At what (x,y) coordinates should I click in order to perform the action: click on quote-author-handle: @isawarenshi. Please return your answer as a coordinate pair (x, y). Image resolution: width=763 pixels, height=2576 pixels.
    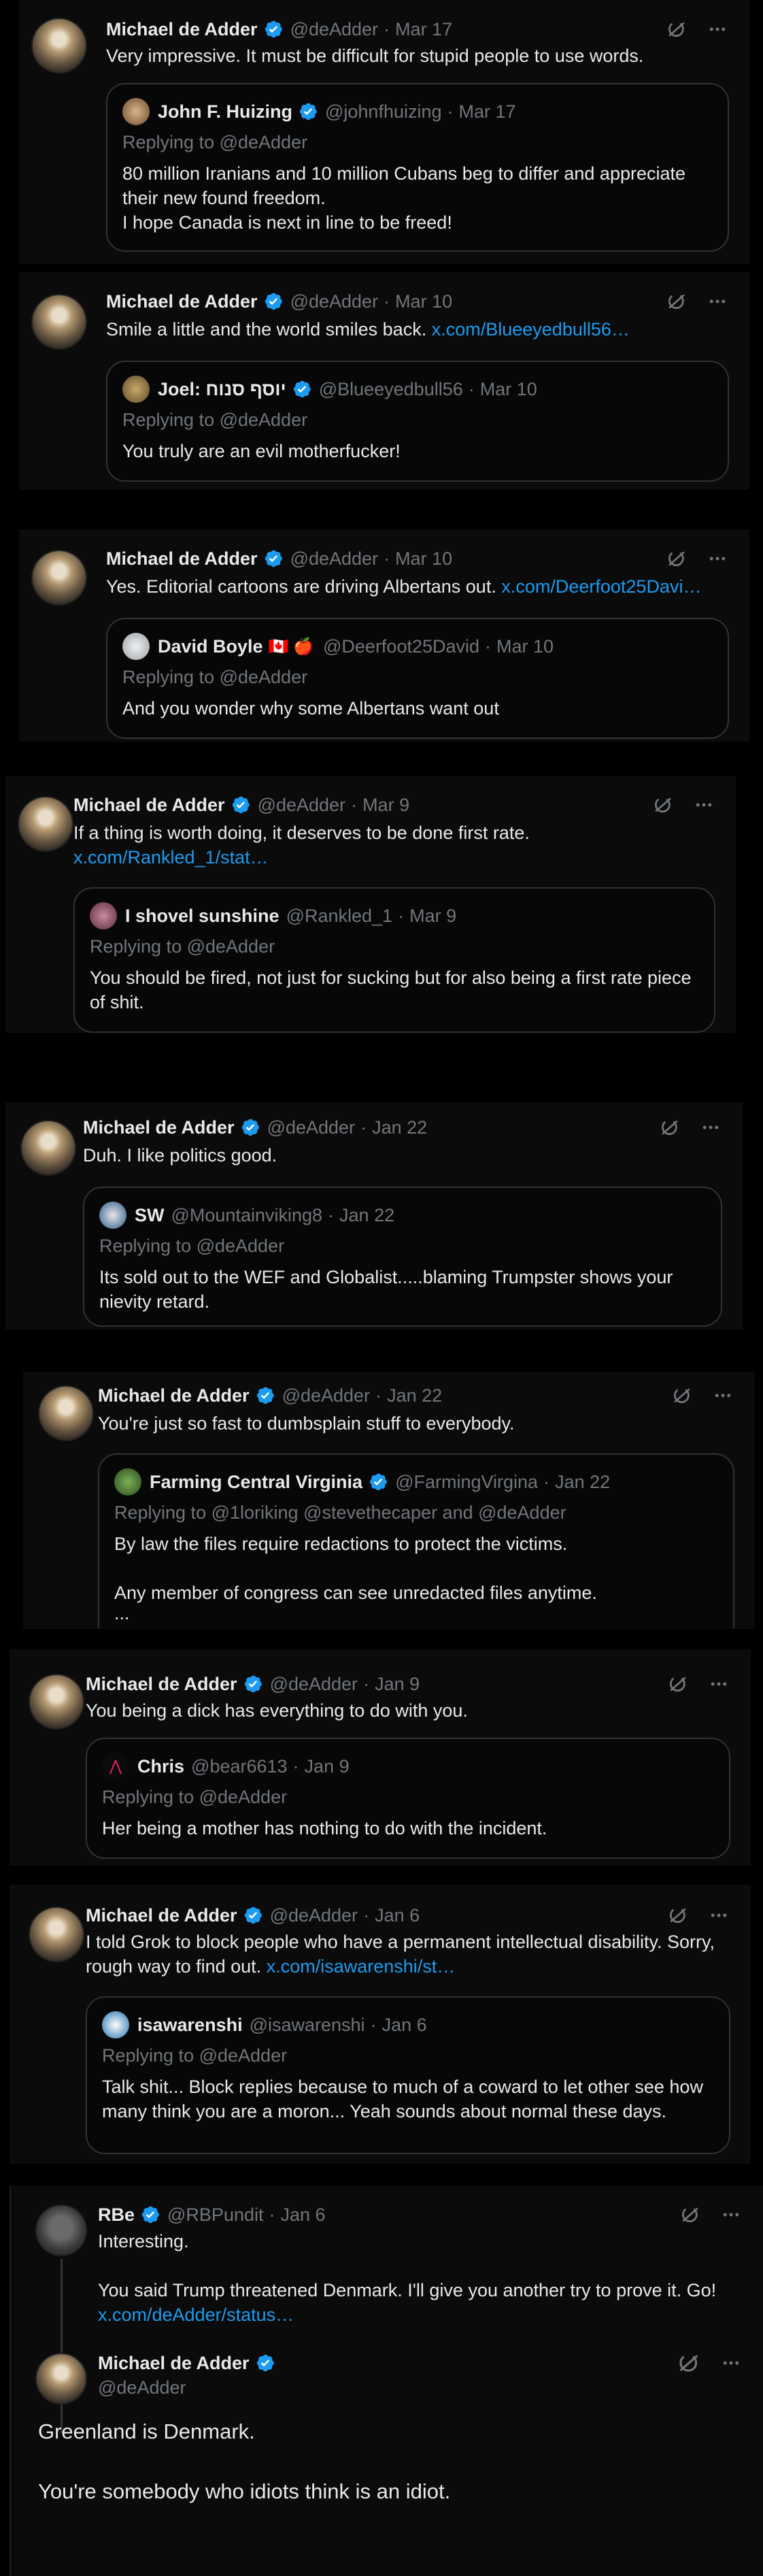
    Looking at the image, I should click on (307, 2025).